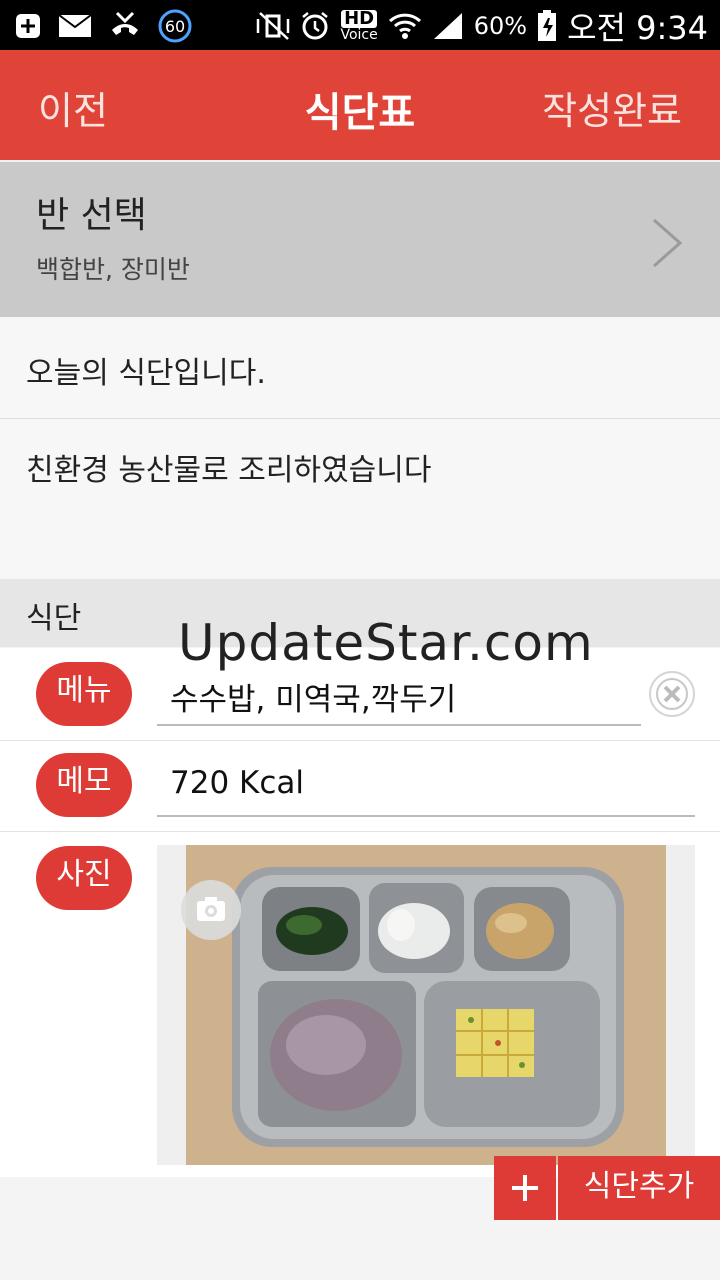  Describe the element at coordinates (547, 26) in the screenshot. I see `battery-icon` at that location.